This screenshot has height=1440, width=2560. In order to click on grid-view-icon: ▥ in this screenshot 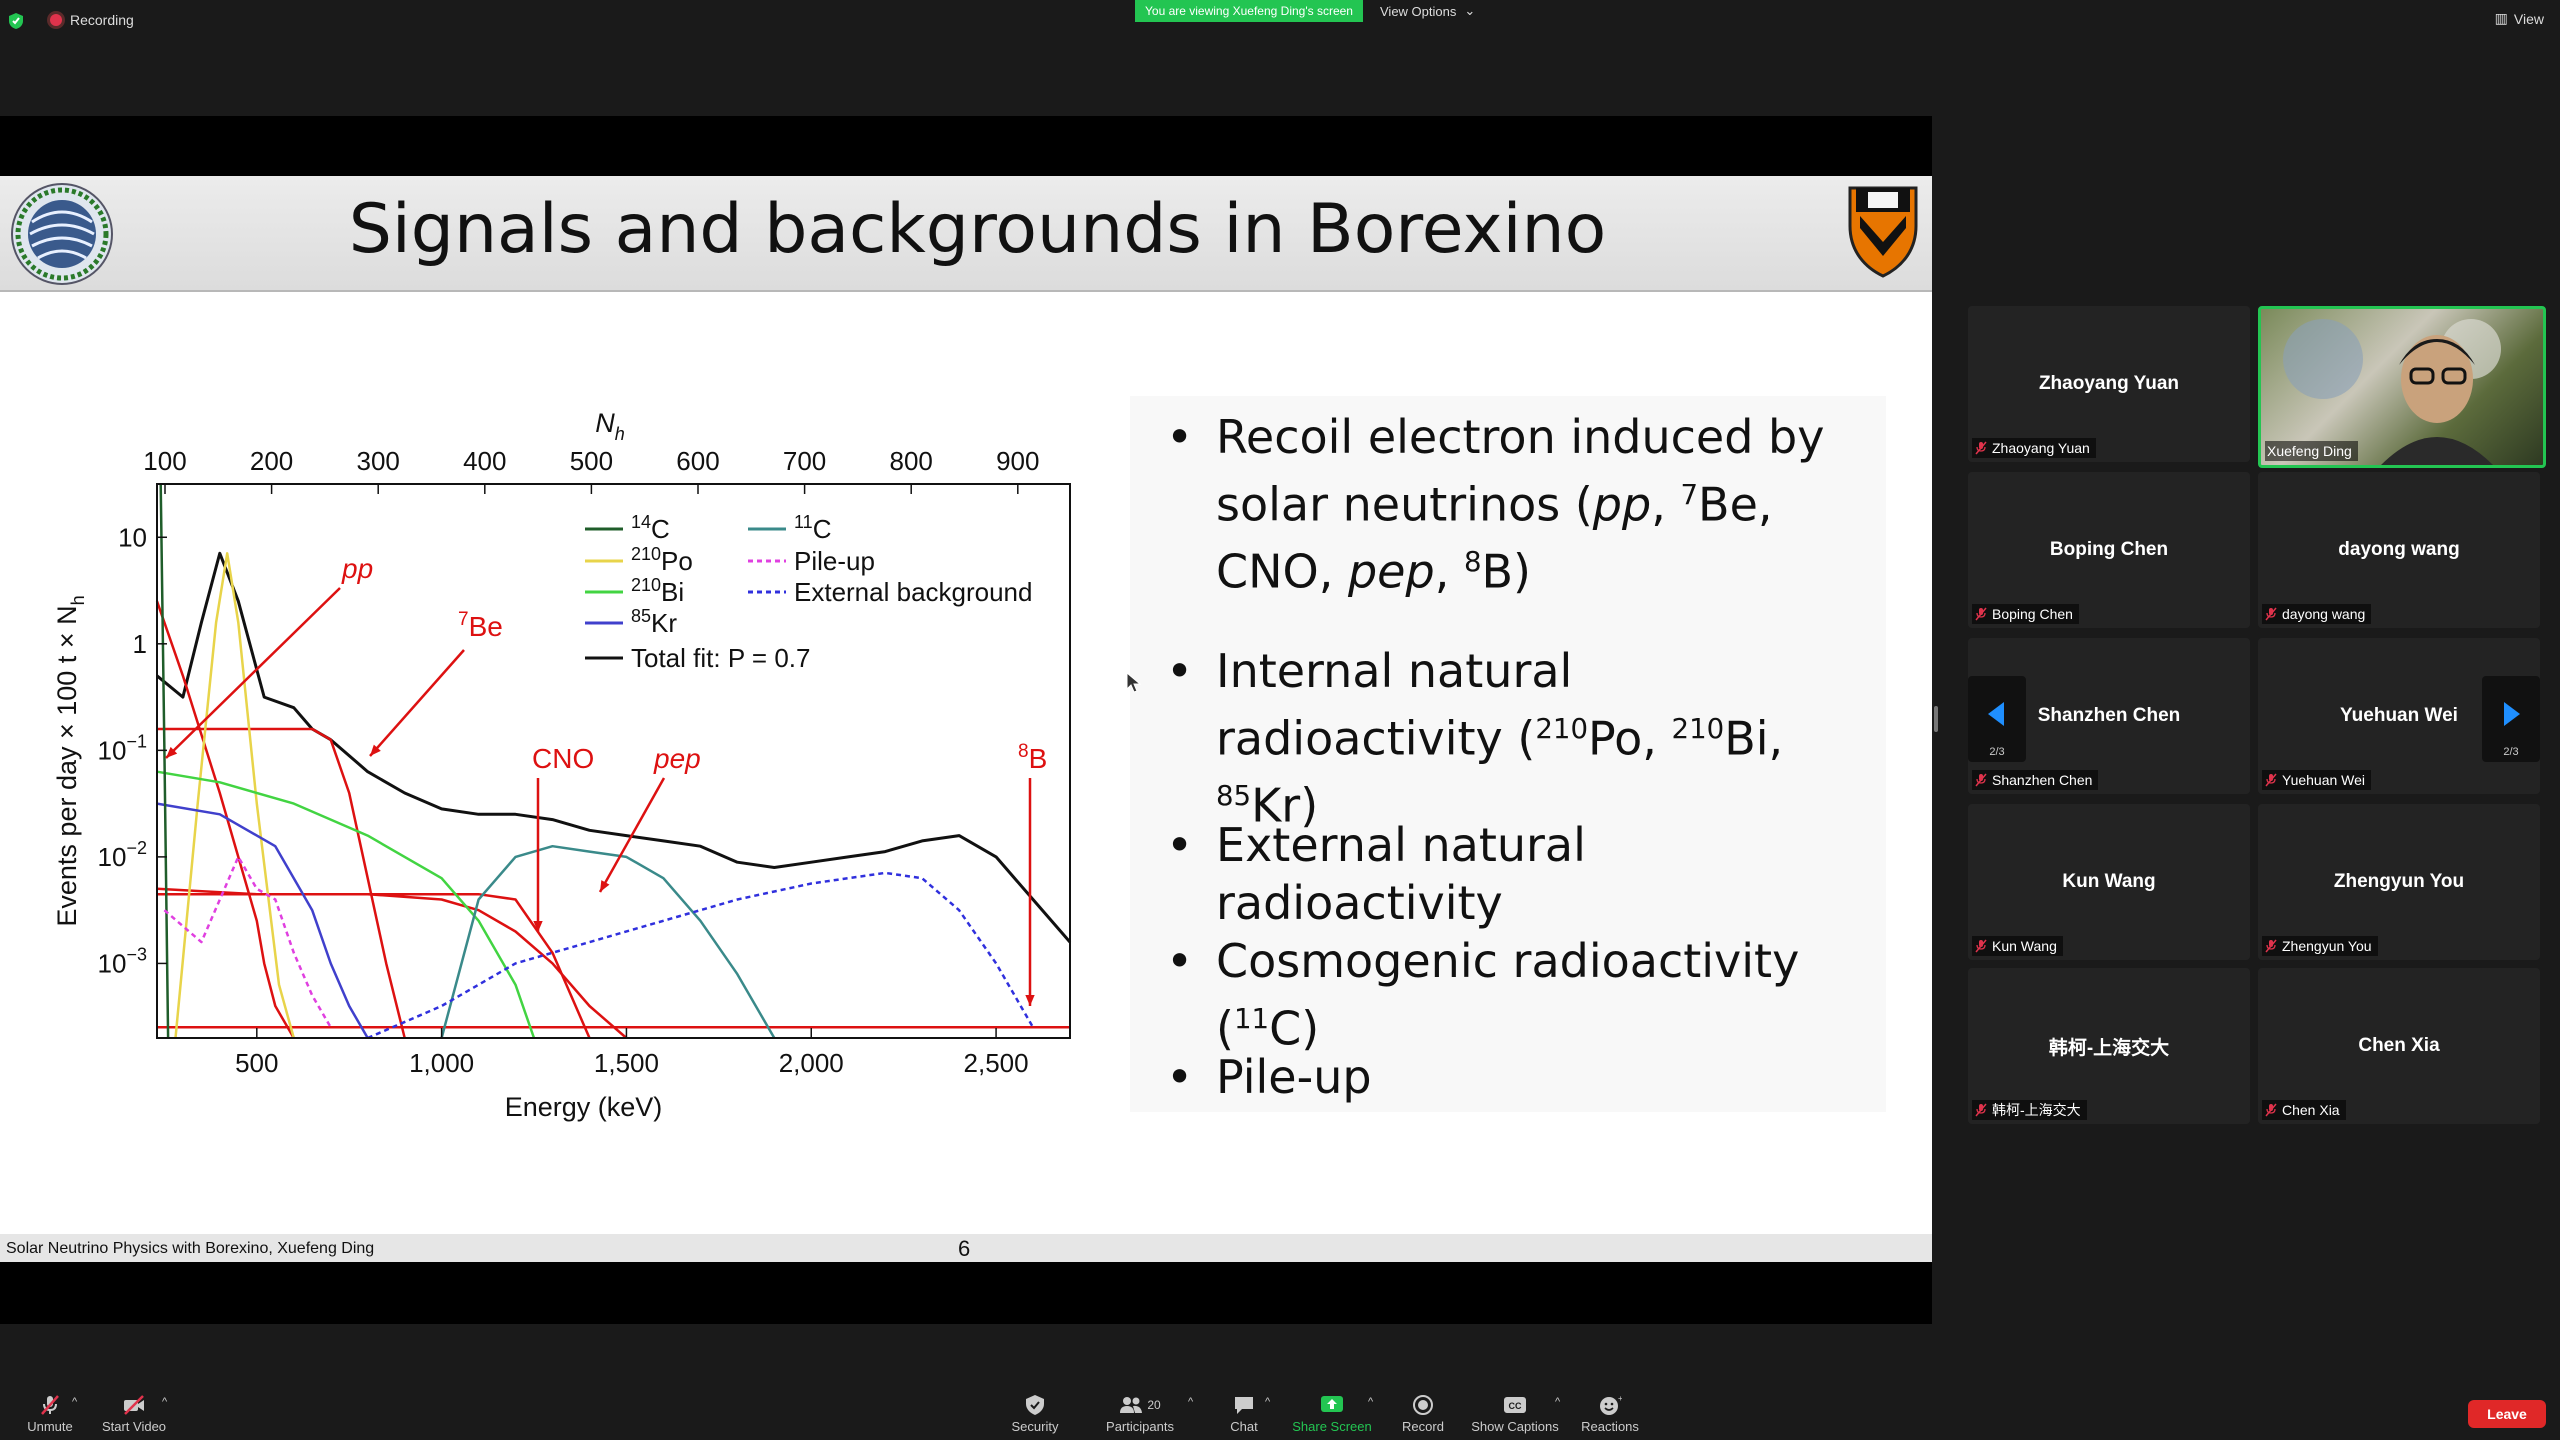, I will do `click(2501, 18)`.